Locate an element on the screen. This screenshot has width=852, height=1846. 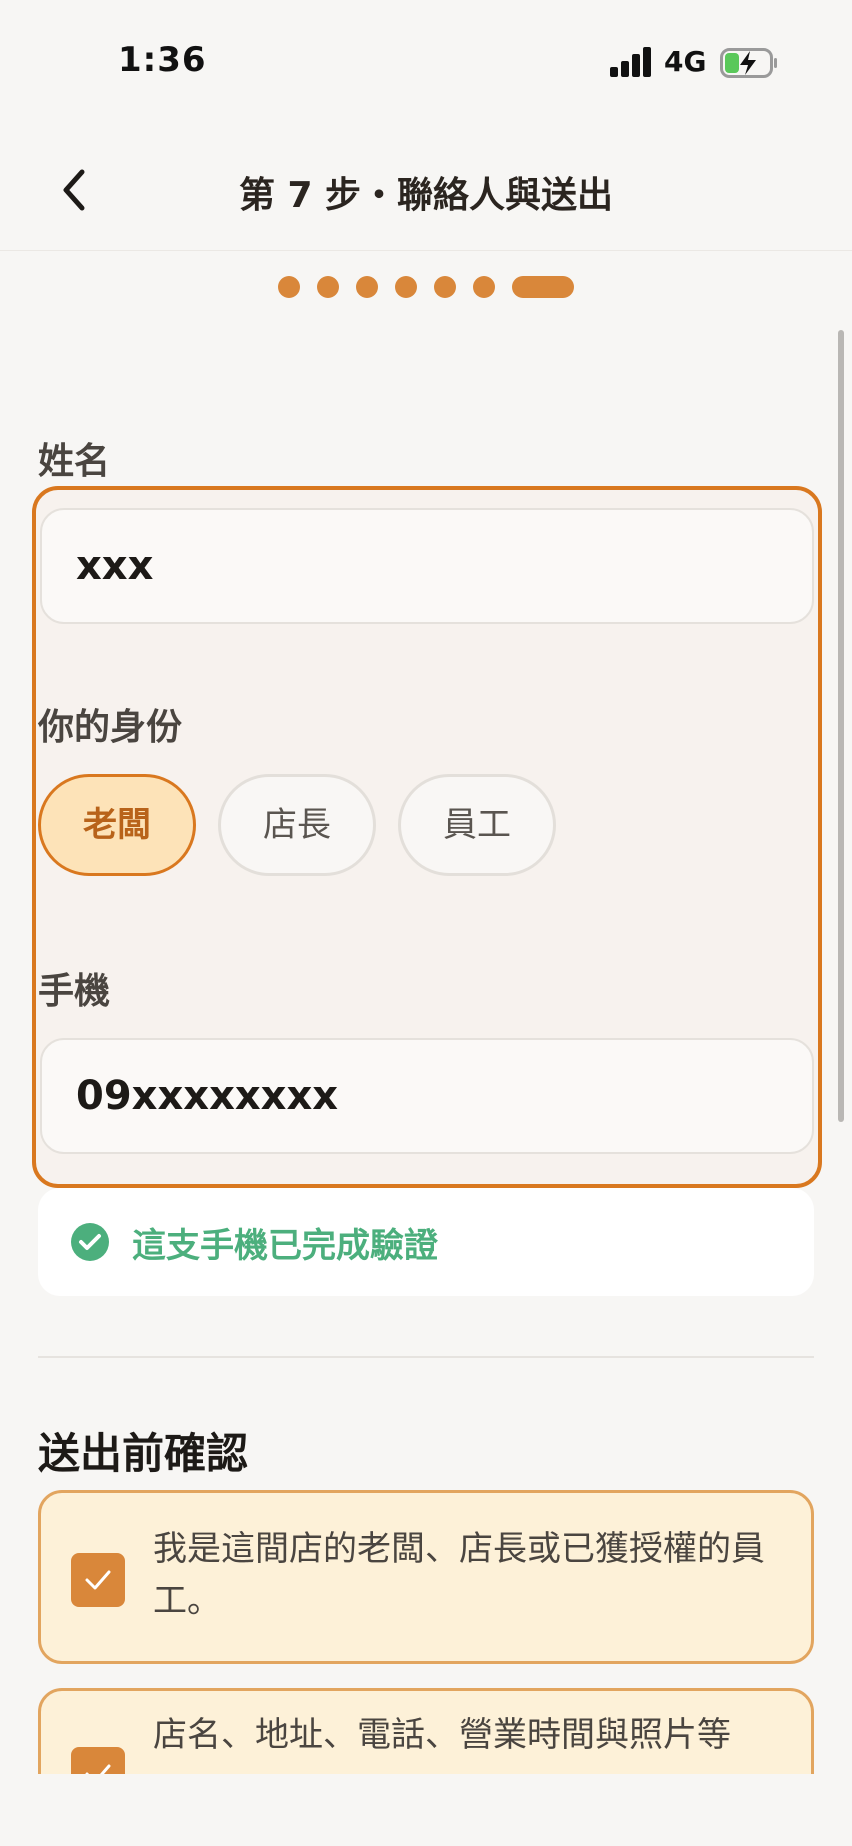
page-title: 第 7 步・聯絡人與送出 is located at coordinates (426, 195).